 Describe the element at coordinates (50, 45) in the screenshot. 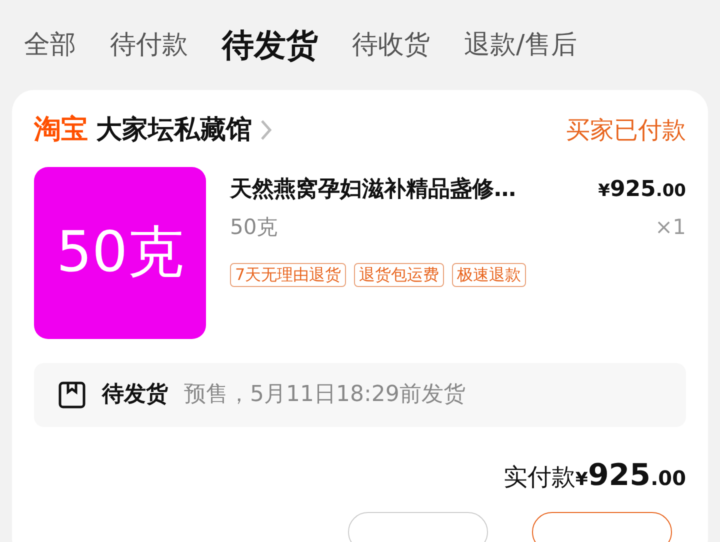

I see `order-tab: 全部` at that location.